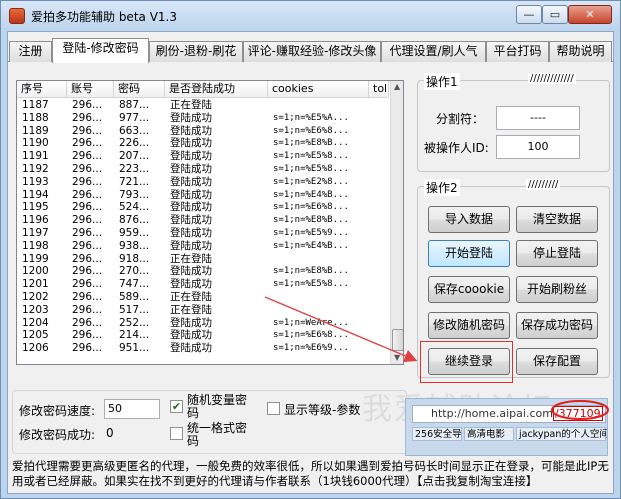 This screenshot has height=499, width=621. I want to click on unified-password-checkbox, so click(176, 433).